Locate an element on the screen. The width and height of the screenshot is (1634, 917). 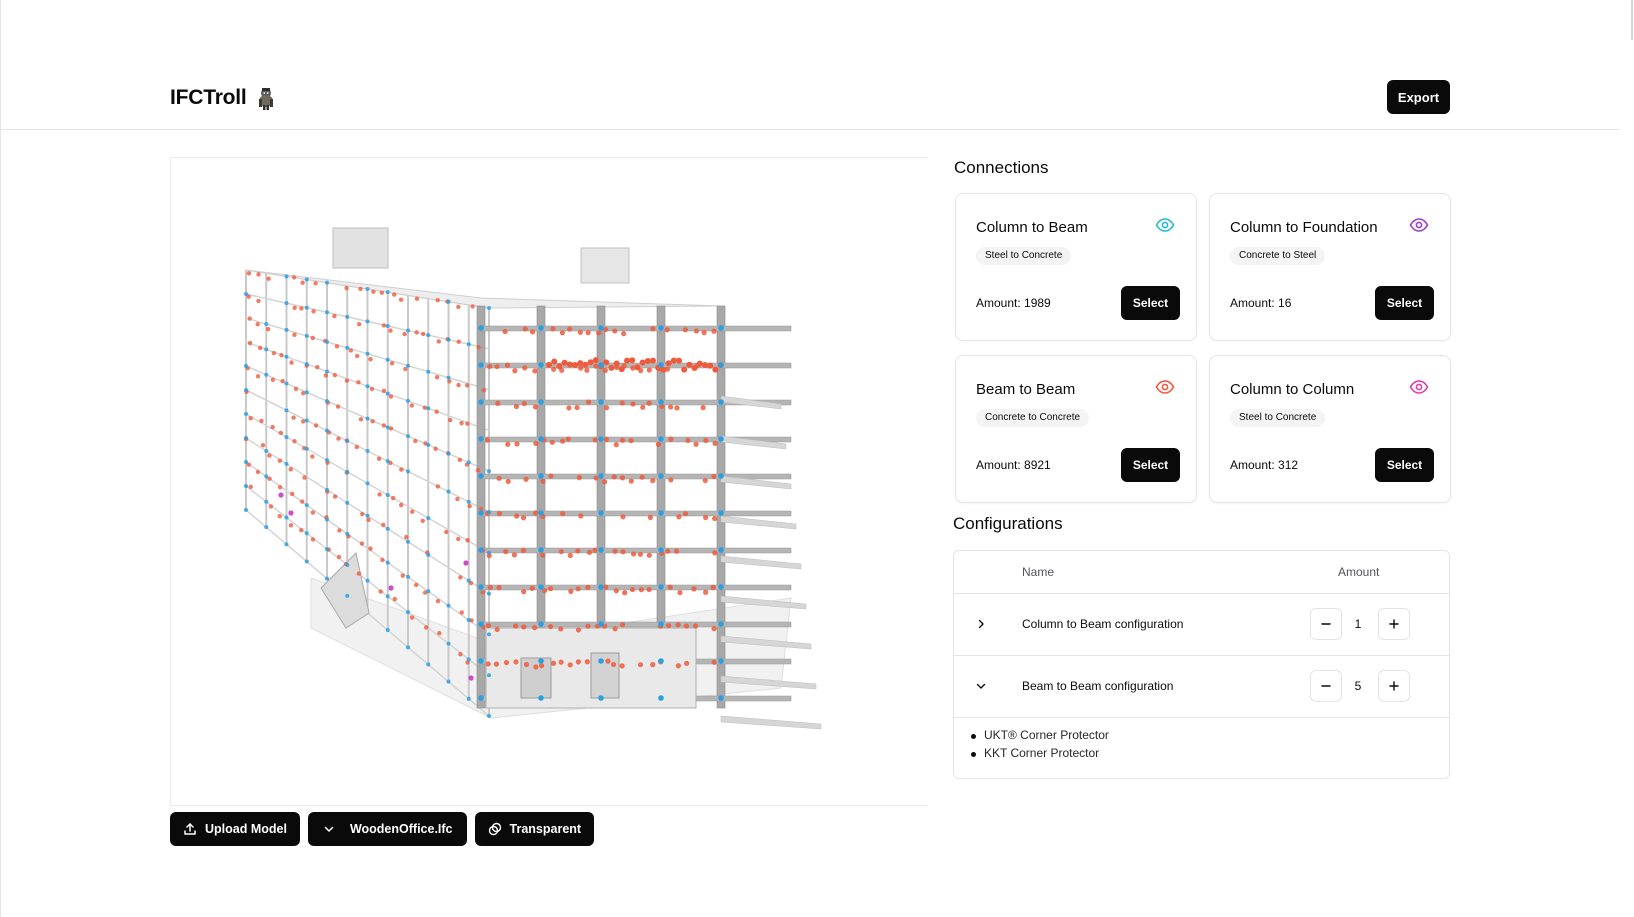
upload-model-button: Upload Model is located at coordinates (235, 829).